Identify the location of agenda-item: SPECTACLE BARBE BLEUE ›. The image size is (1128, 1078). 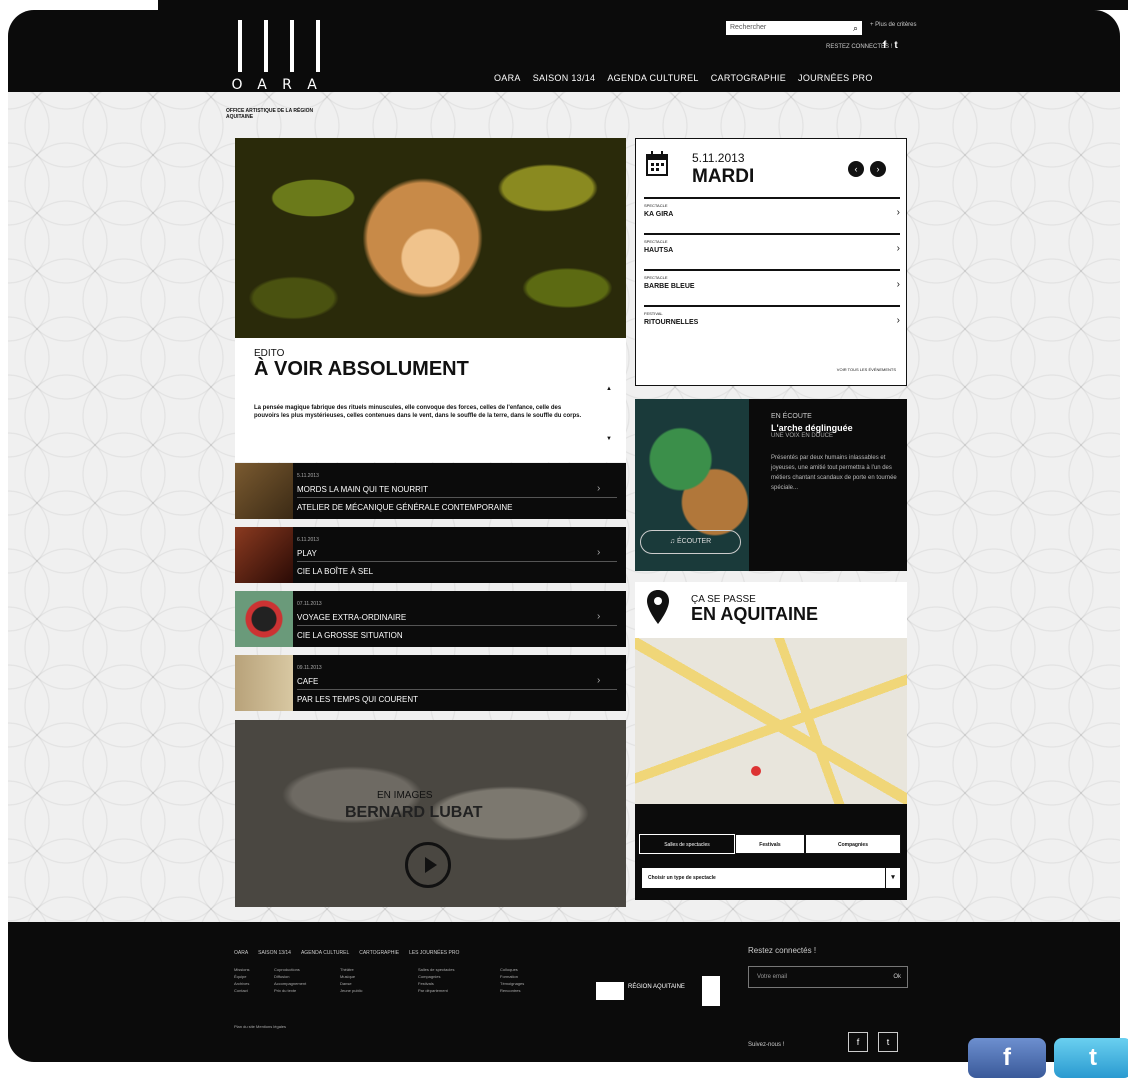
(772, 286).